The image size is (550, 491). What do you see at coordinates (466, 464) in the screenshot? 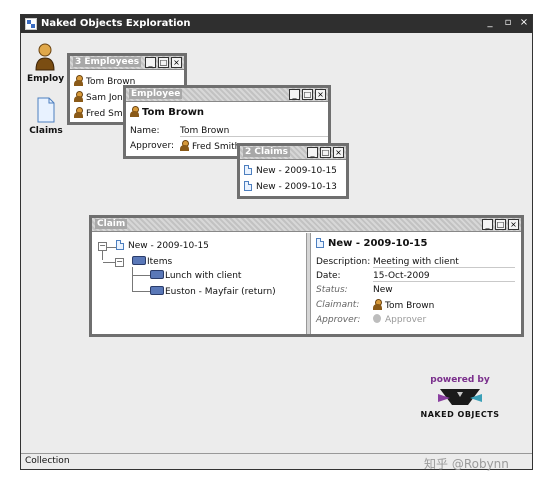
I see `watermark-text: 知乎 @Robynn` at bounding box center [466, 464].